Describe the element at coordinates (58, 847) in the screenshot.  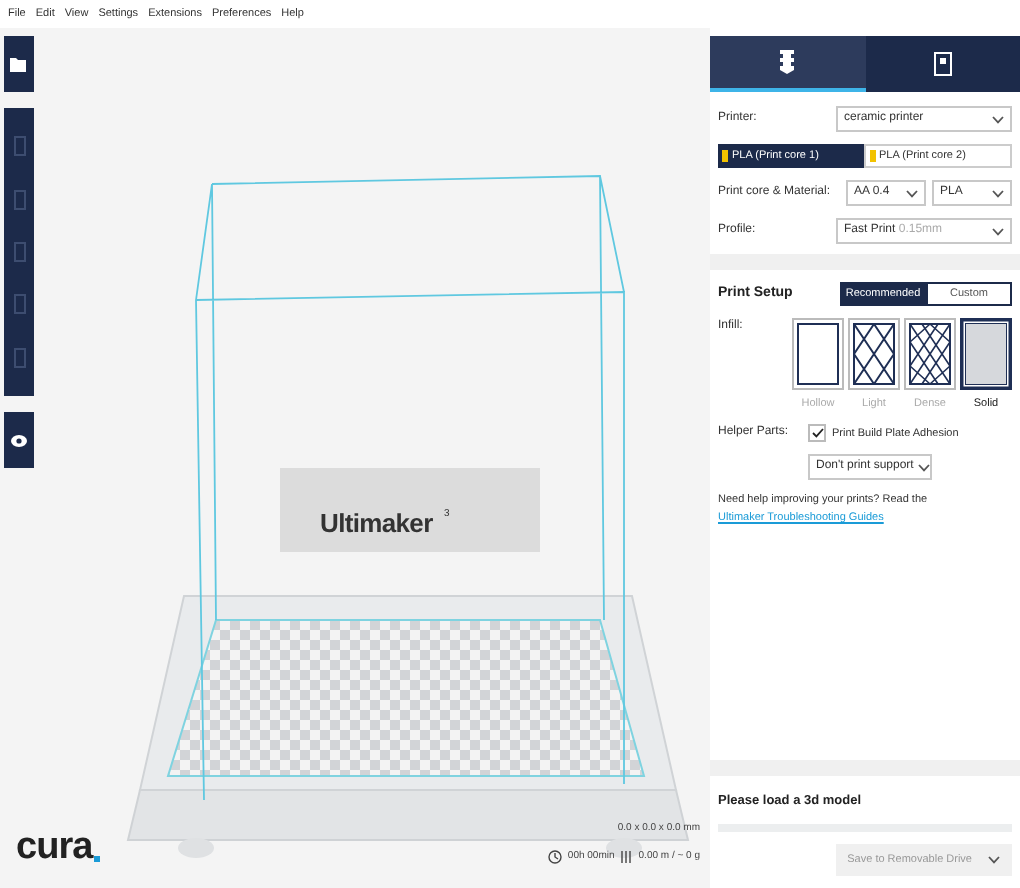
I see `cura-logo: cura` at that location.